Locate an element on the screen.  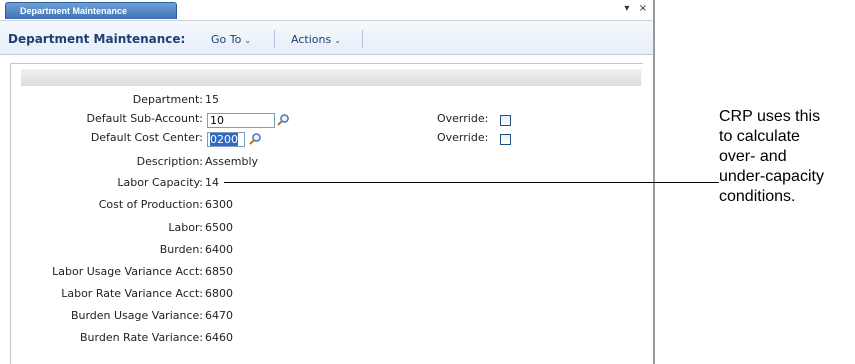
default-cost-center-field: 0200 is located at coordinates (226, 139).